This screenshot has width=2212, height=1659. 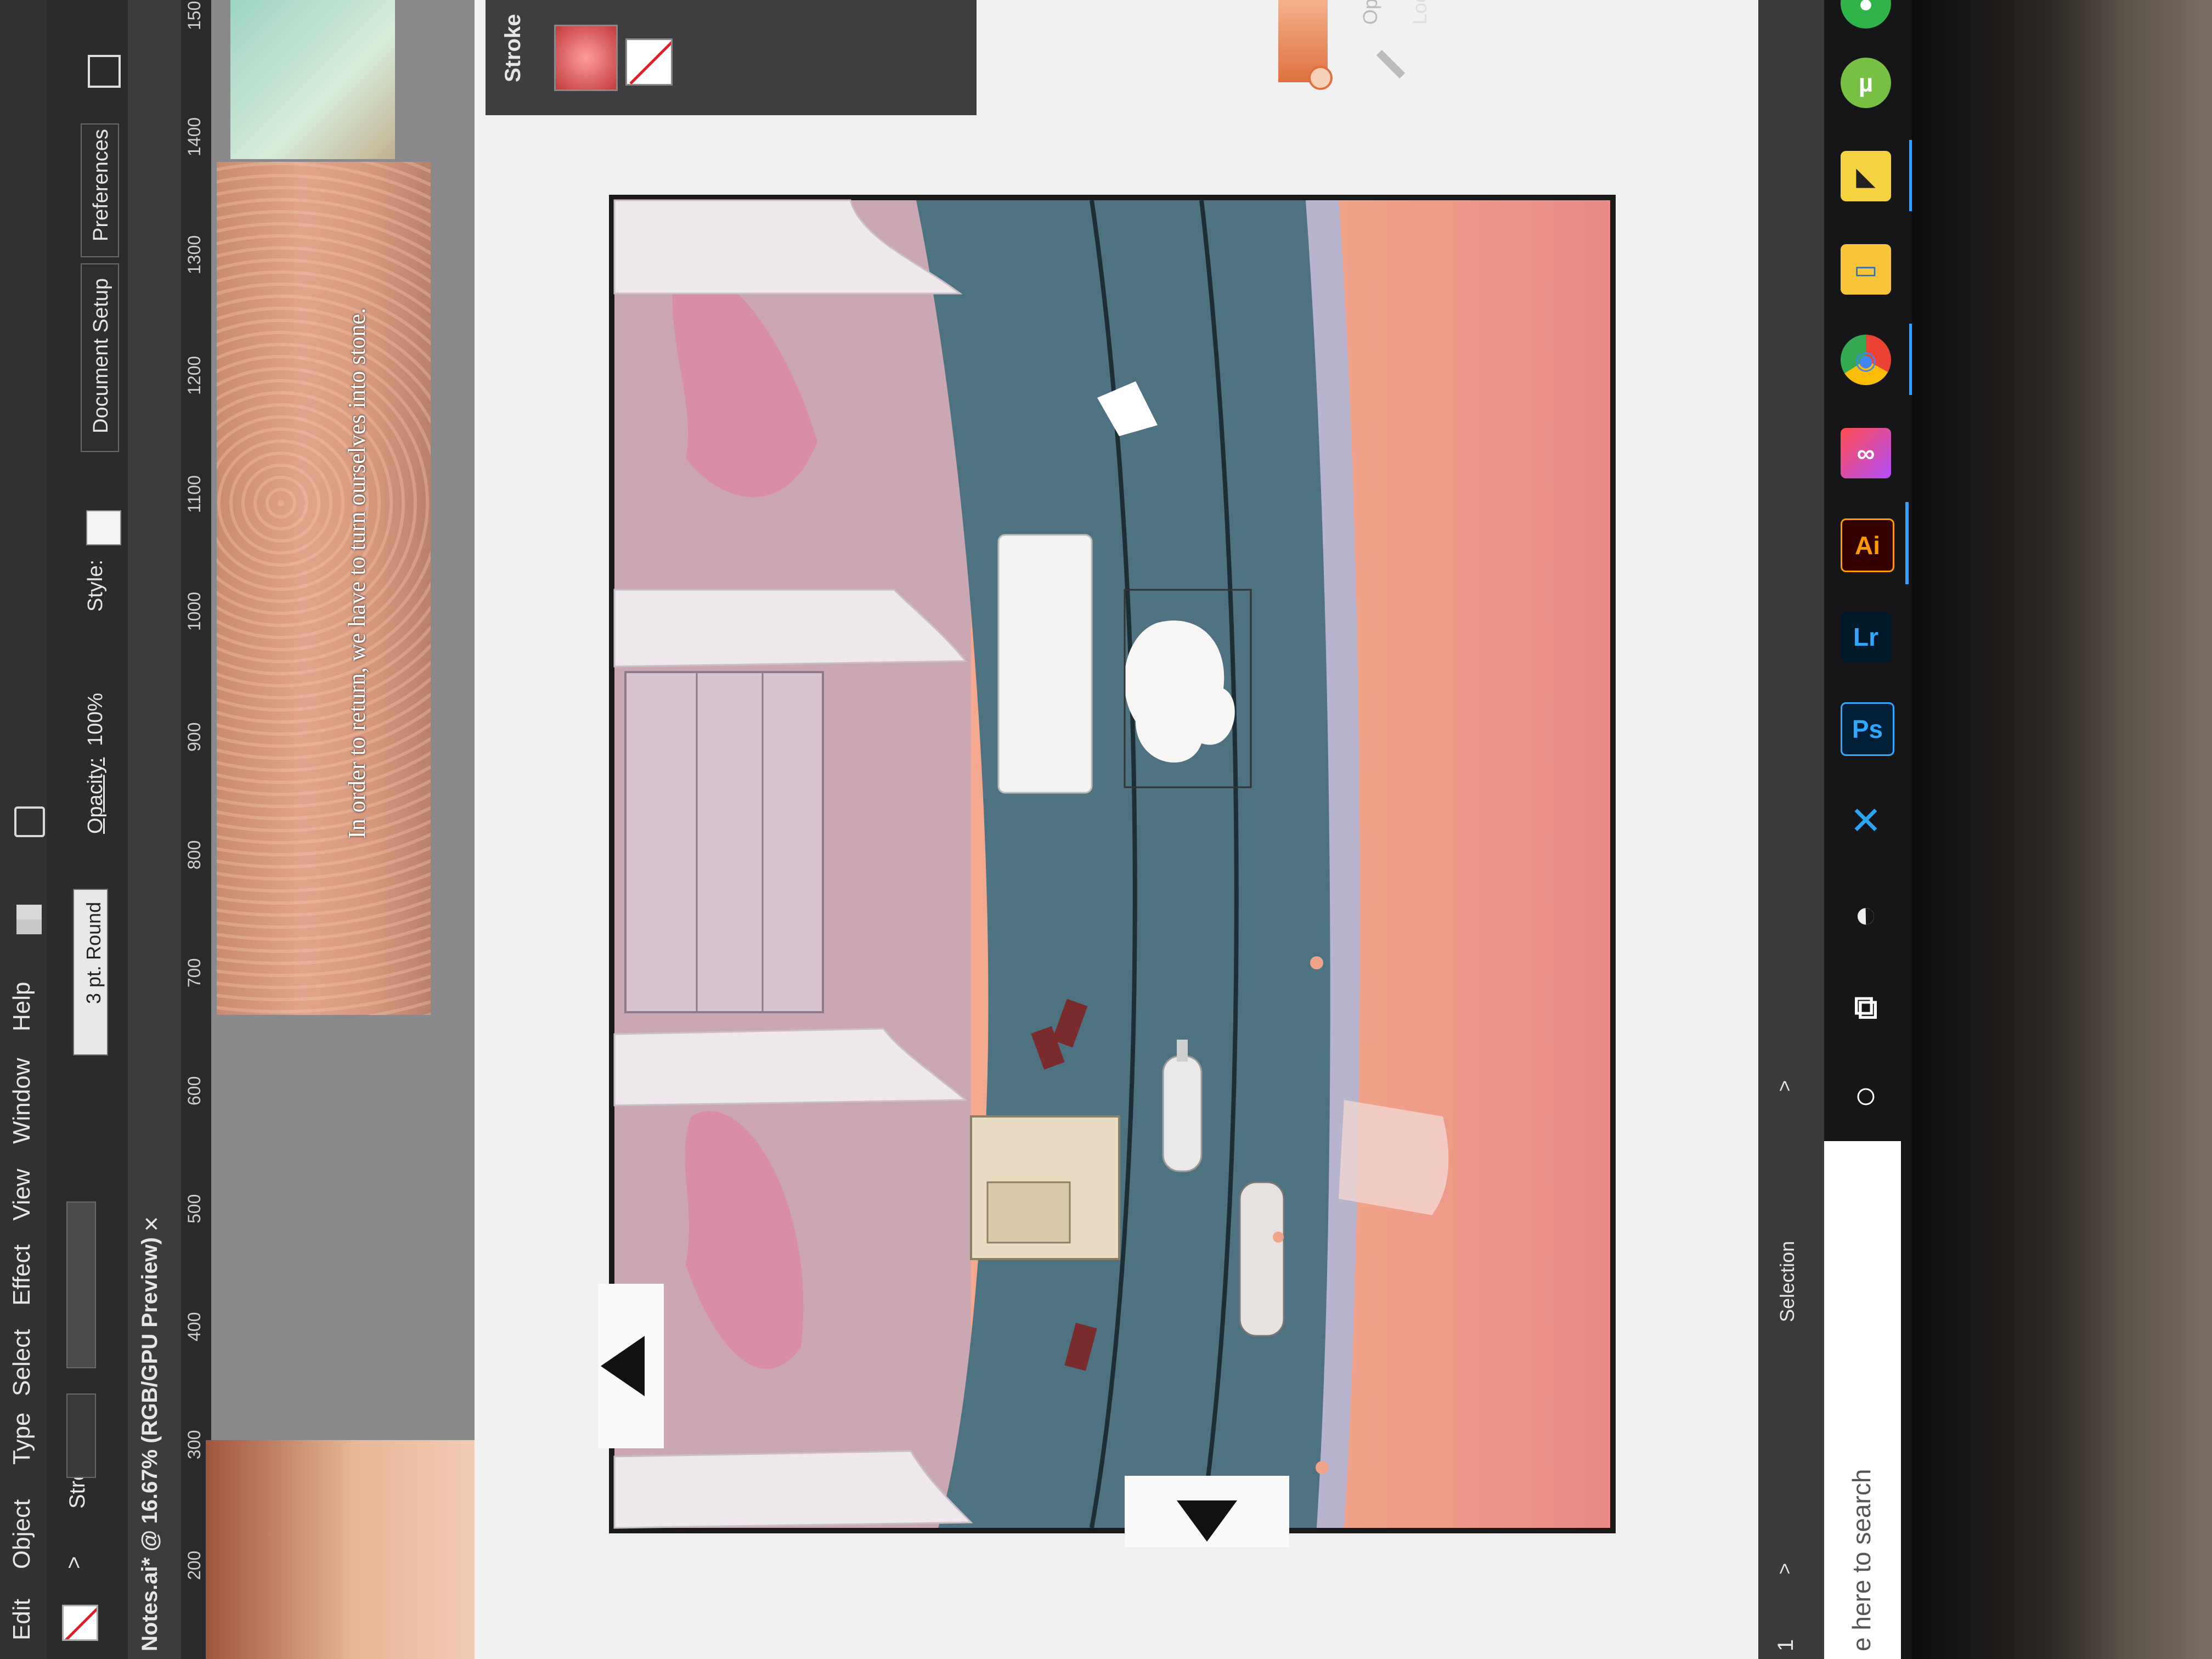 What do you see at coordinates (1183, 1106) in the screenshot?
I see `floating-bottle` at bounding box center [1183, 1106].